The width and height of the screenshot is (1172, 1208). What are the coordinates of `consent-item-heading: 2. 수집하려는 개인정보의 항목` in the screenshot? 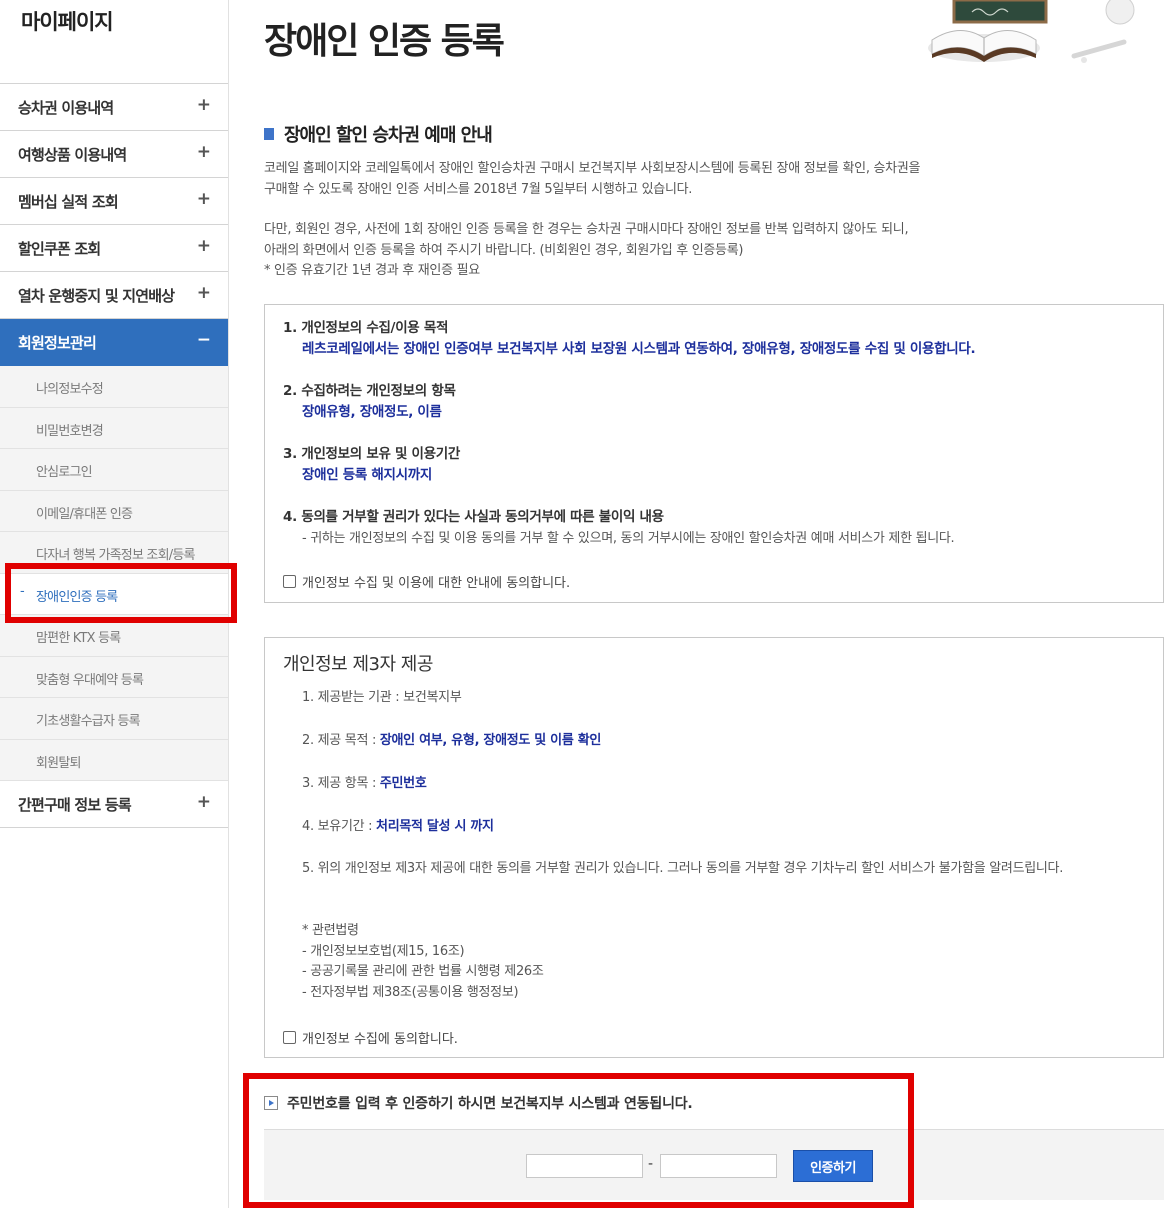 It's located at (369, 391).